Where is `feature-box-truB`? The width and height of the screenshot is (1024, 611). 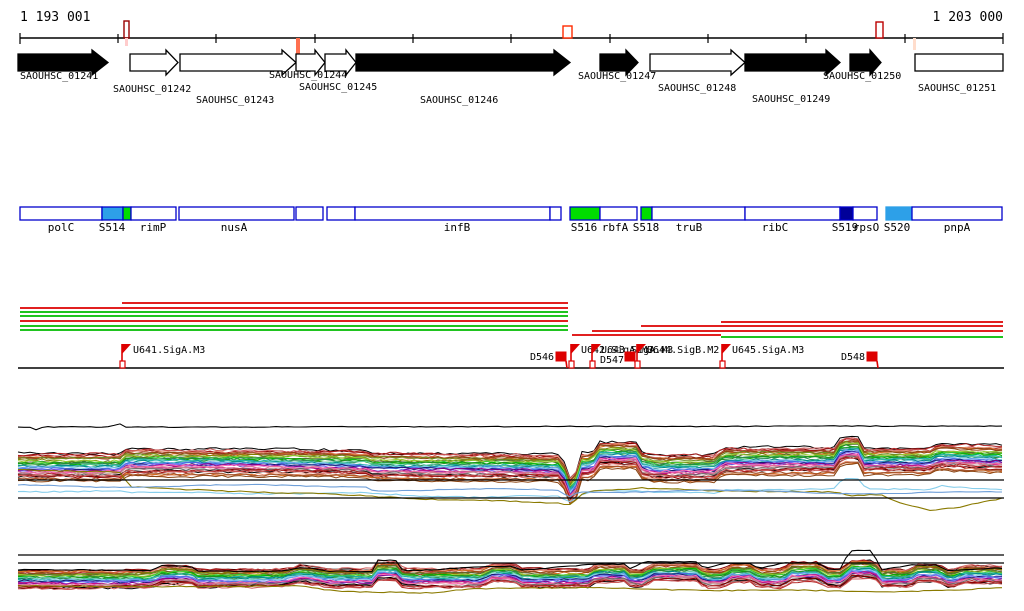 feature-box-truB is located at coordinates (698, 213).